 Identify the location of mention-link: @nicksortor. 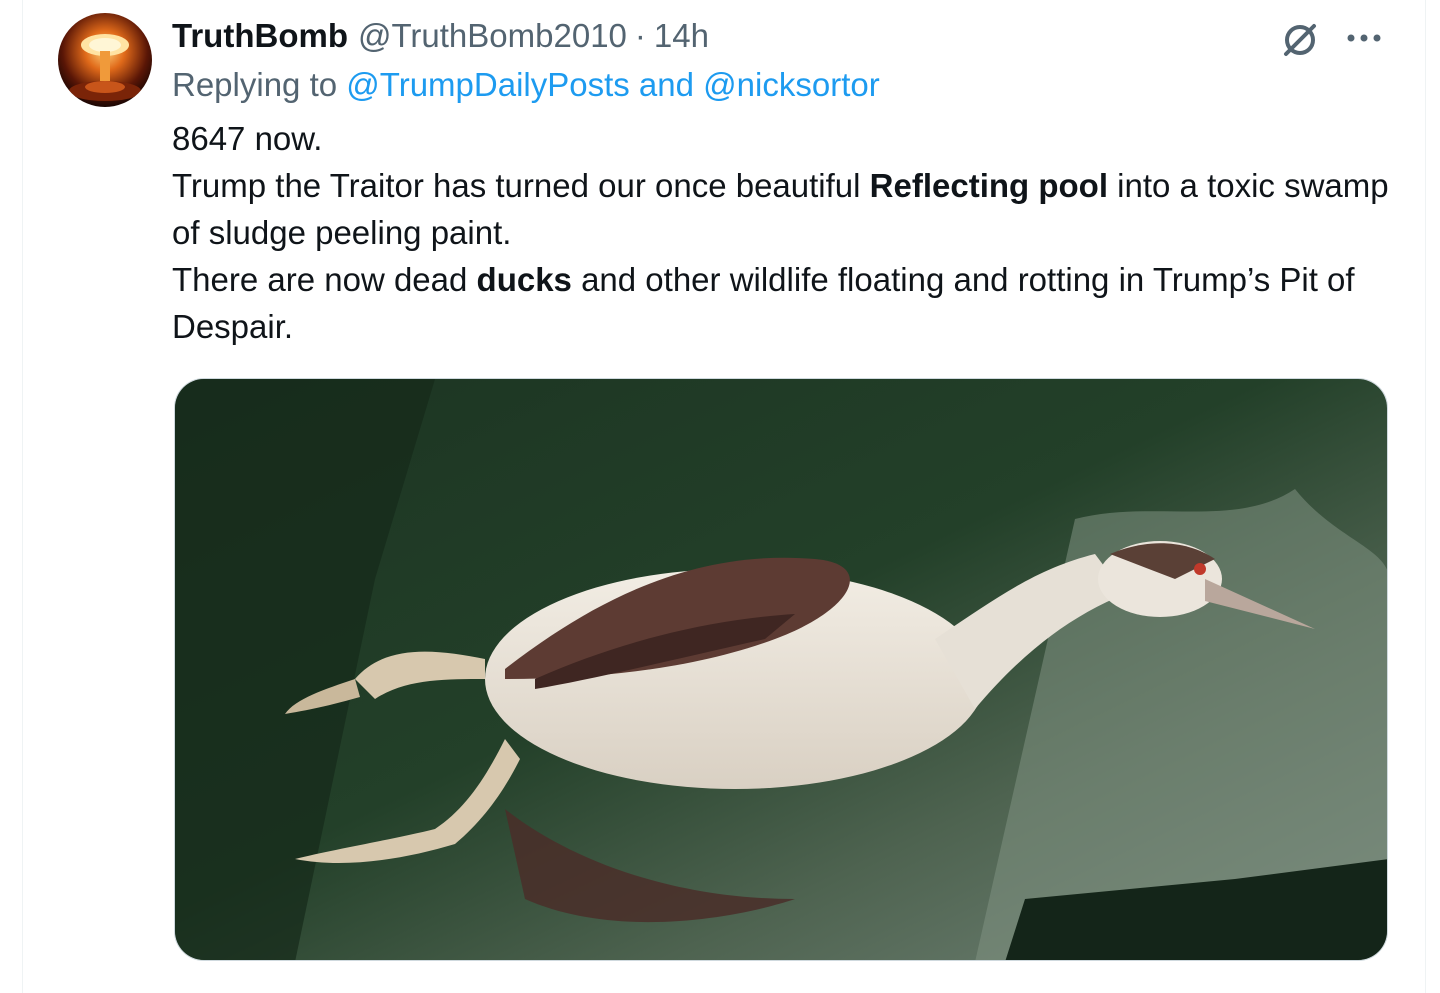
(791, 84).